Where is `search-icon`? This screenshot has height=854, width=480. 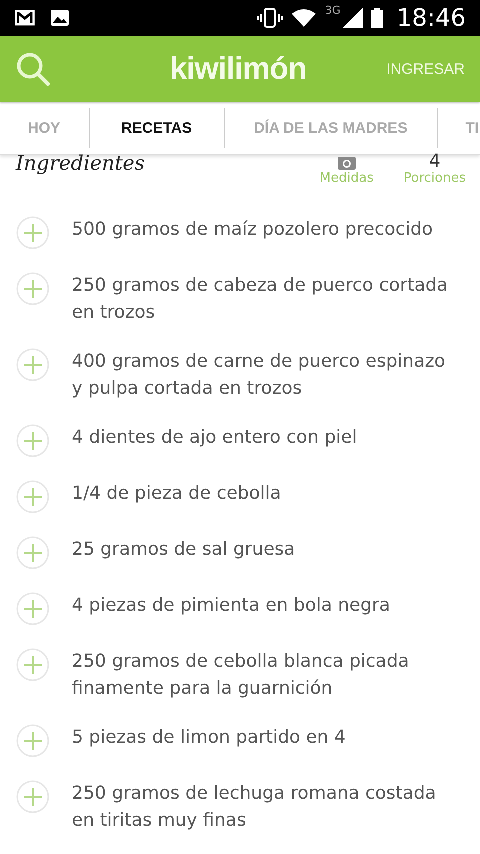
search-icon is located at coordinates (33, 69).